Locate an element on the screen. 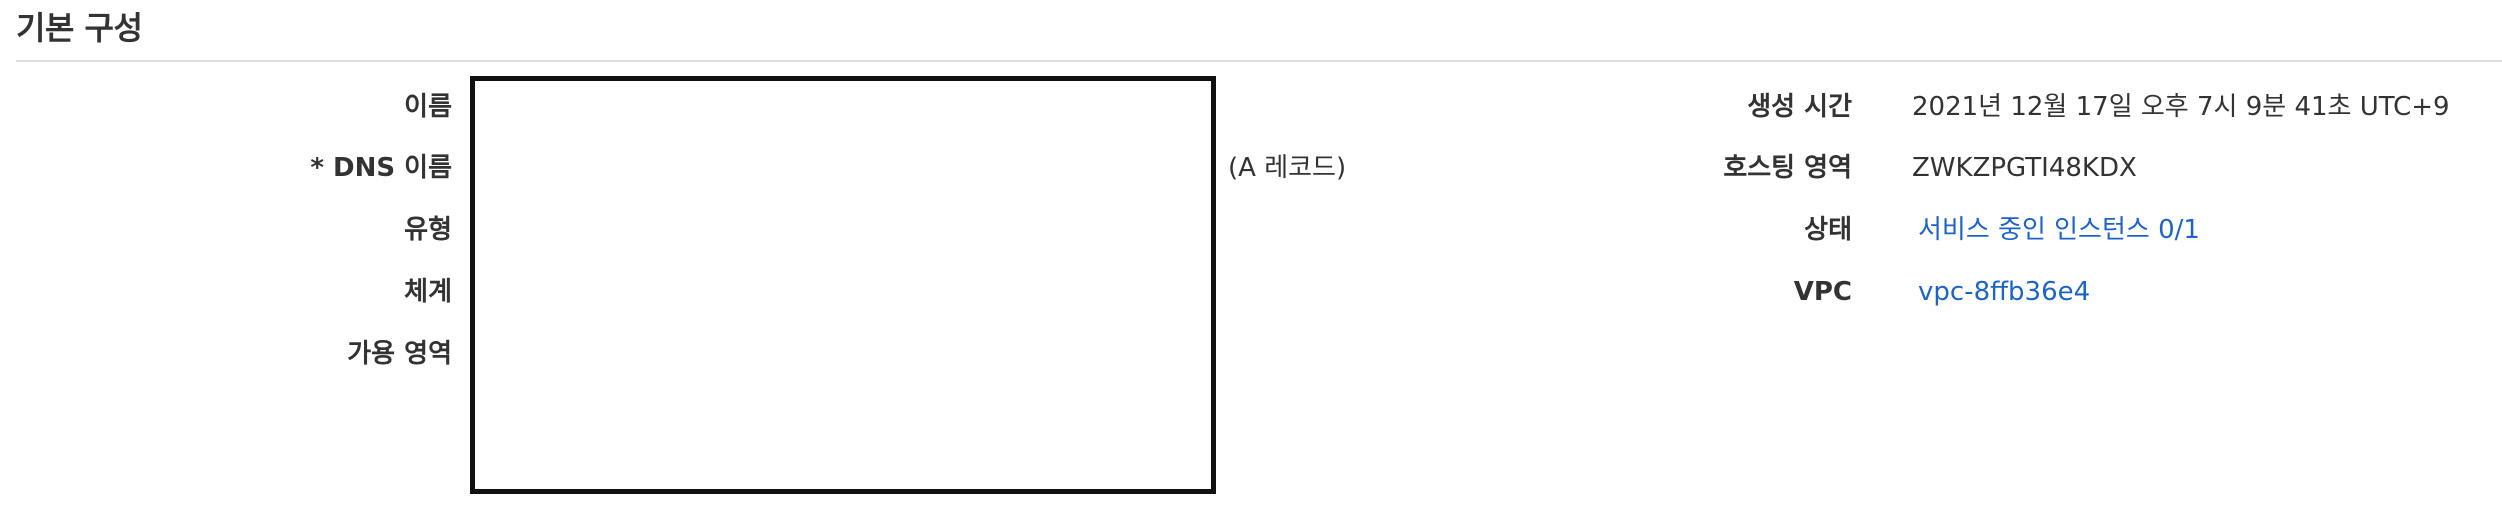 The width and height of the screenshot is (2502, 516). type-label: 유형 is located at coordinates (428, 230).